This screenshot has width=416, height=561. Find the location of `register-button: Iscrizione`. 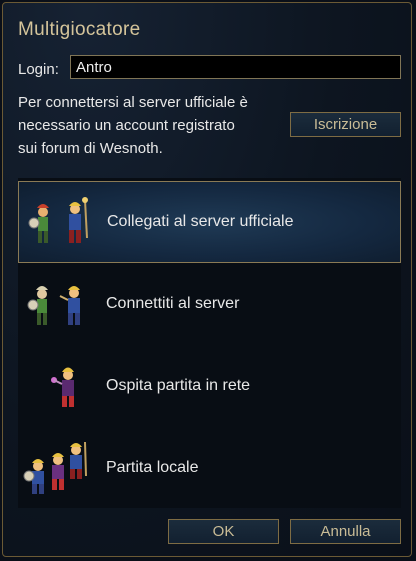

register-button: Iscrizione is located at coordinates (345, 124).